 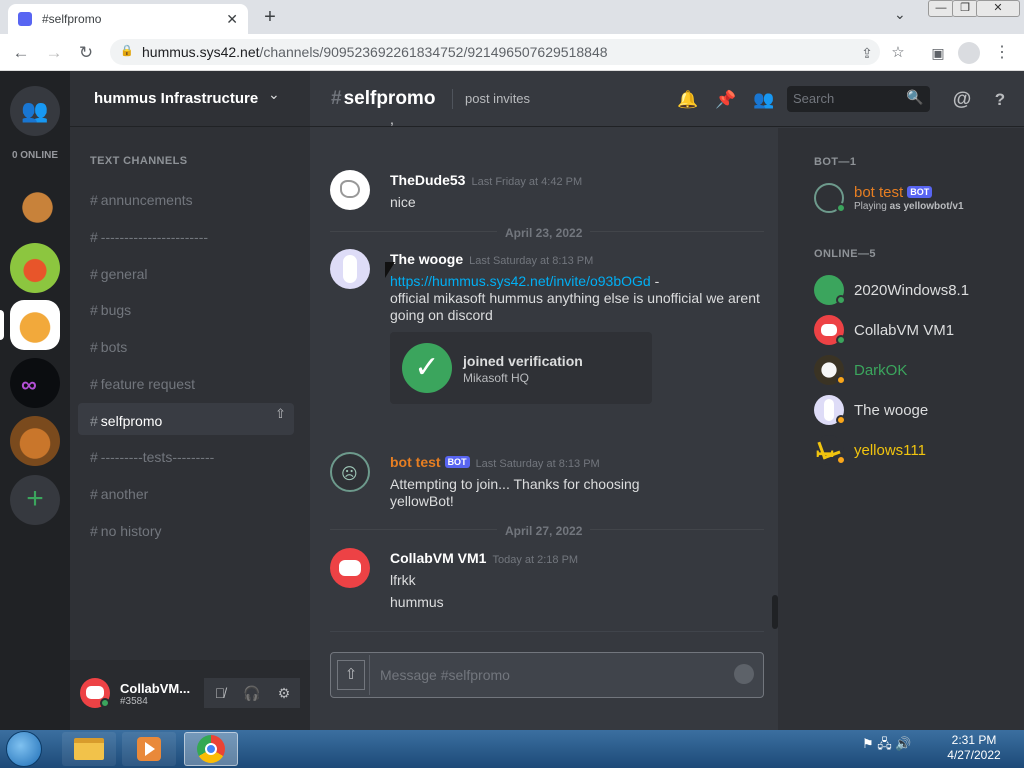 What do you see at coordinates (186, 455) in the screenshot?
I see `channel-item: # ---------tests---------` at bounding box center [186, 455].